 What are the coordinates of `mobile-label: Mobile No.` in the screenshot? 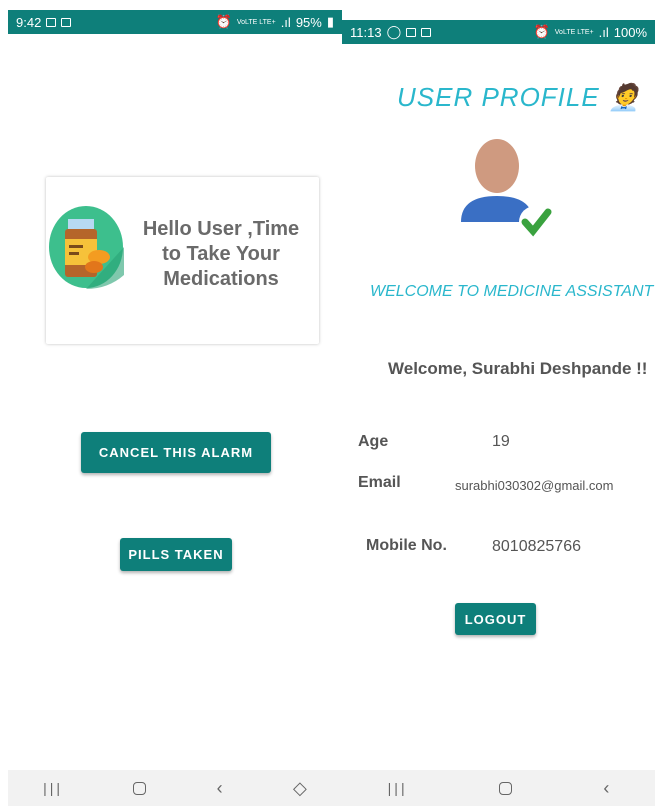 It's located at (406, 545).